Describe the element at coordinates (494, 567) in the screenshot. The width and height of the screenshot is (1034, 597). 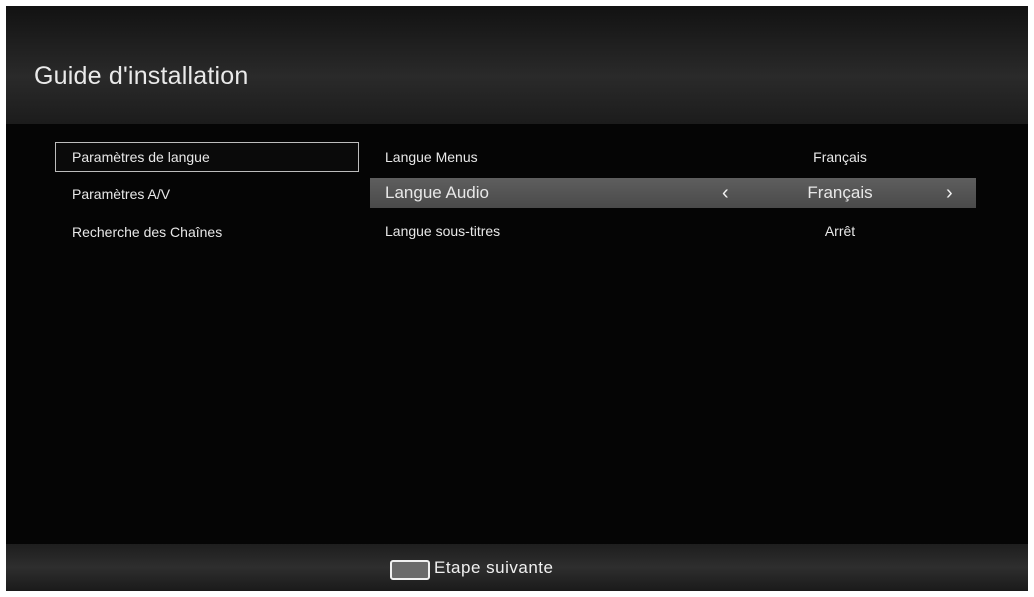
I see `next-step-label: Etape suivante` at that location.